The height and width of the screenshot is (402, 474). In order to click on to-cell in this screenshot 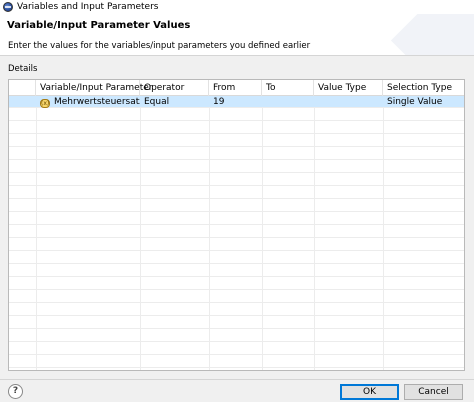, I will do `click(288, 102)`.